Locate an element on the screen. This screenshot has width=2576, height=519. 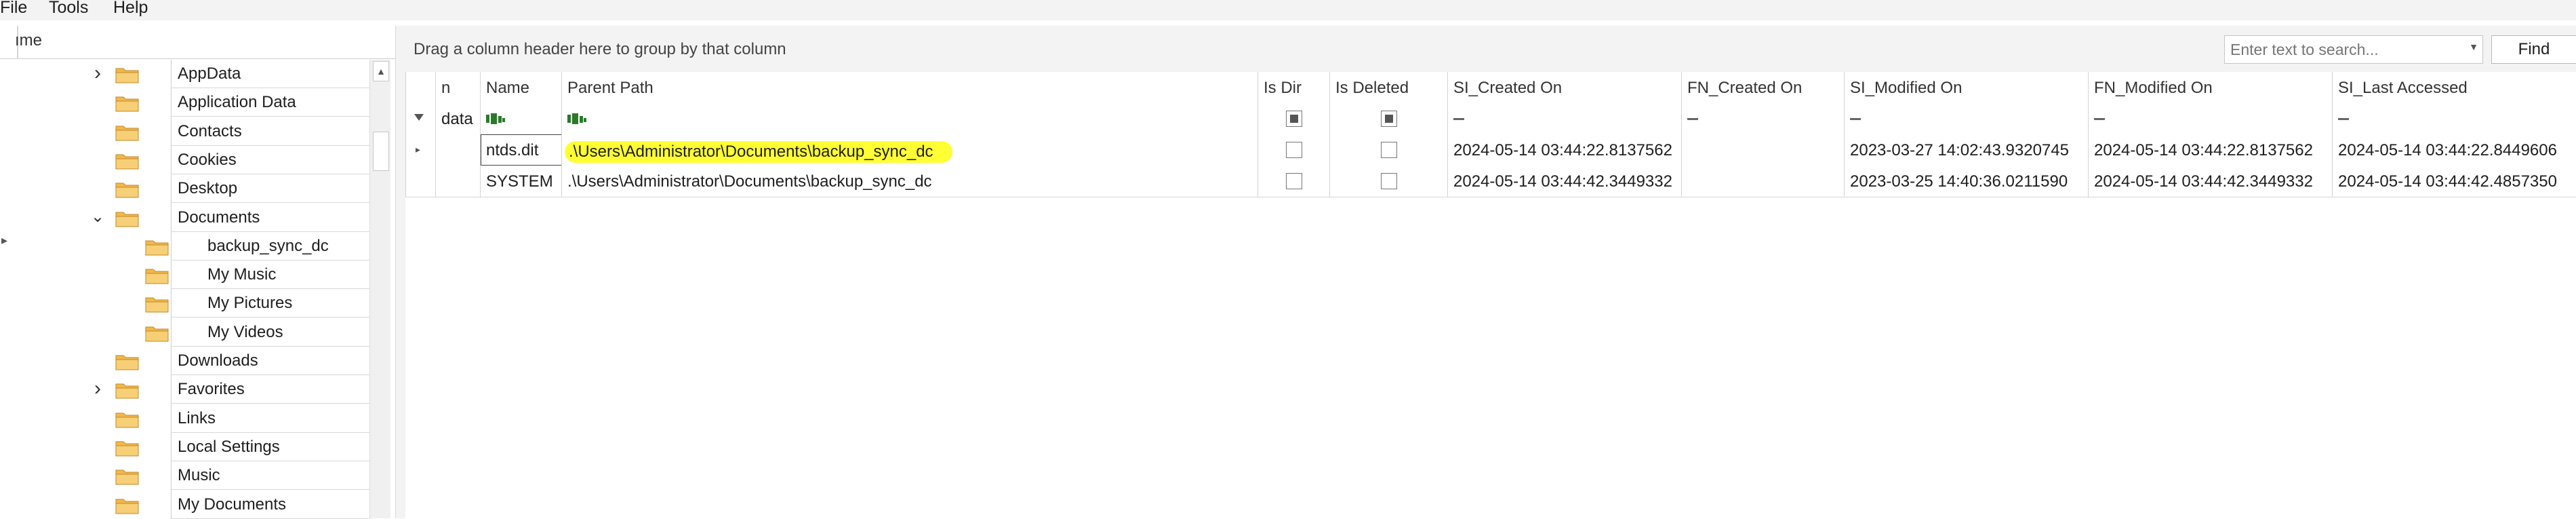
cell-si-created: 2024-05-14 03:44:42.3449332 is located at coordinates (1564, 182).